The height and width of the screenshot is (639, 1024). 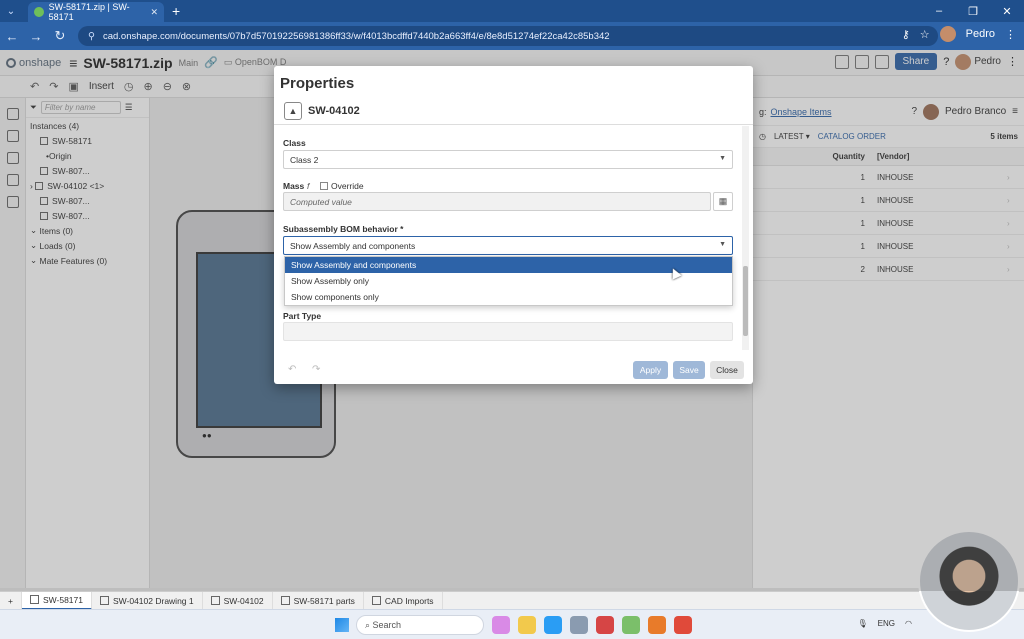 What do you see at coordinates (104, 600) in the screenshot?
I see `drawing-icon` at bounding box center [104, 600].